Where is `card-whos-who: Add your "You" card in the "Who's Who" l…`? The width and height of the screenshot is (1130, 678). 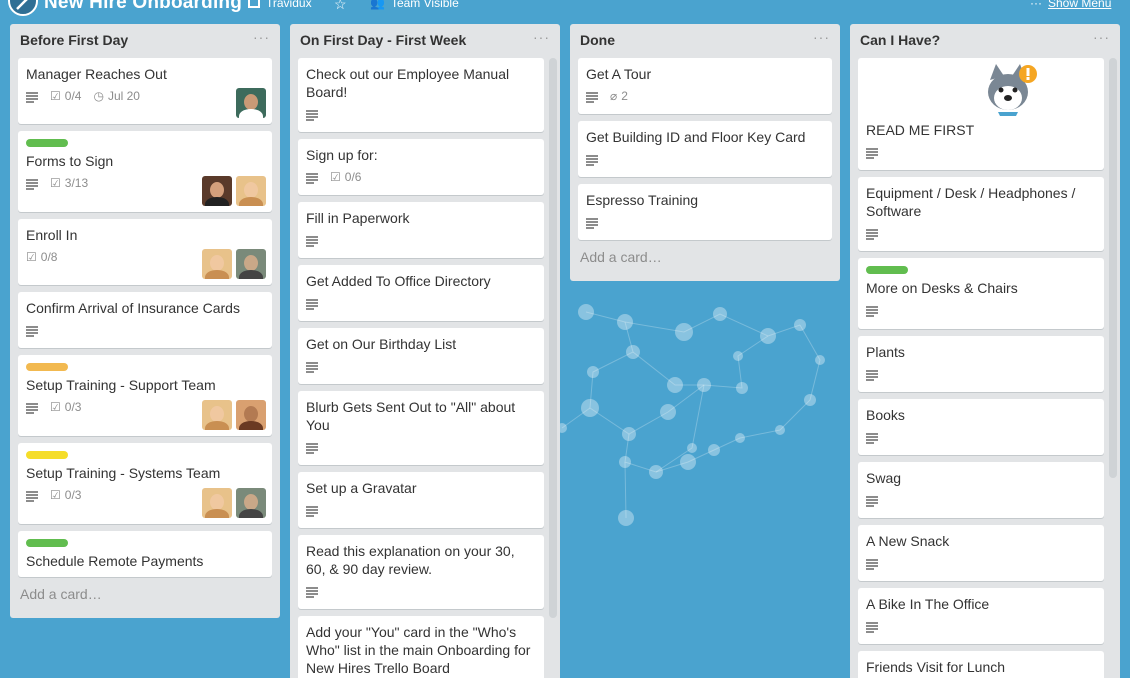
card-whos-who: Add your "You" card in the "Who's Who" l… is located at coordinates (421, 647).